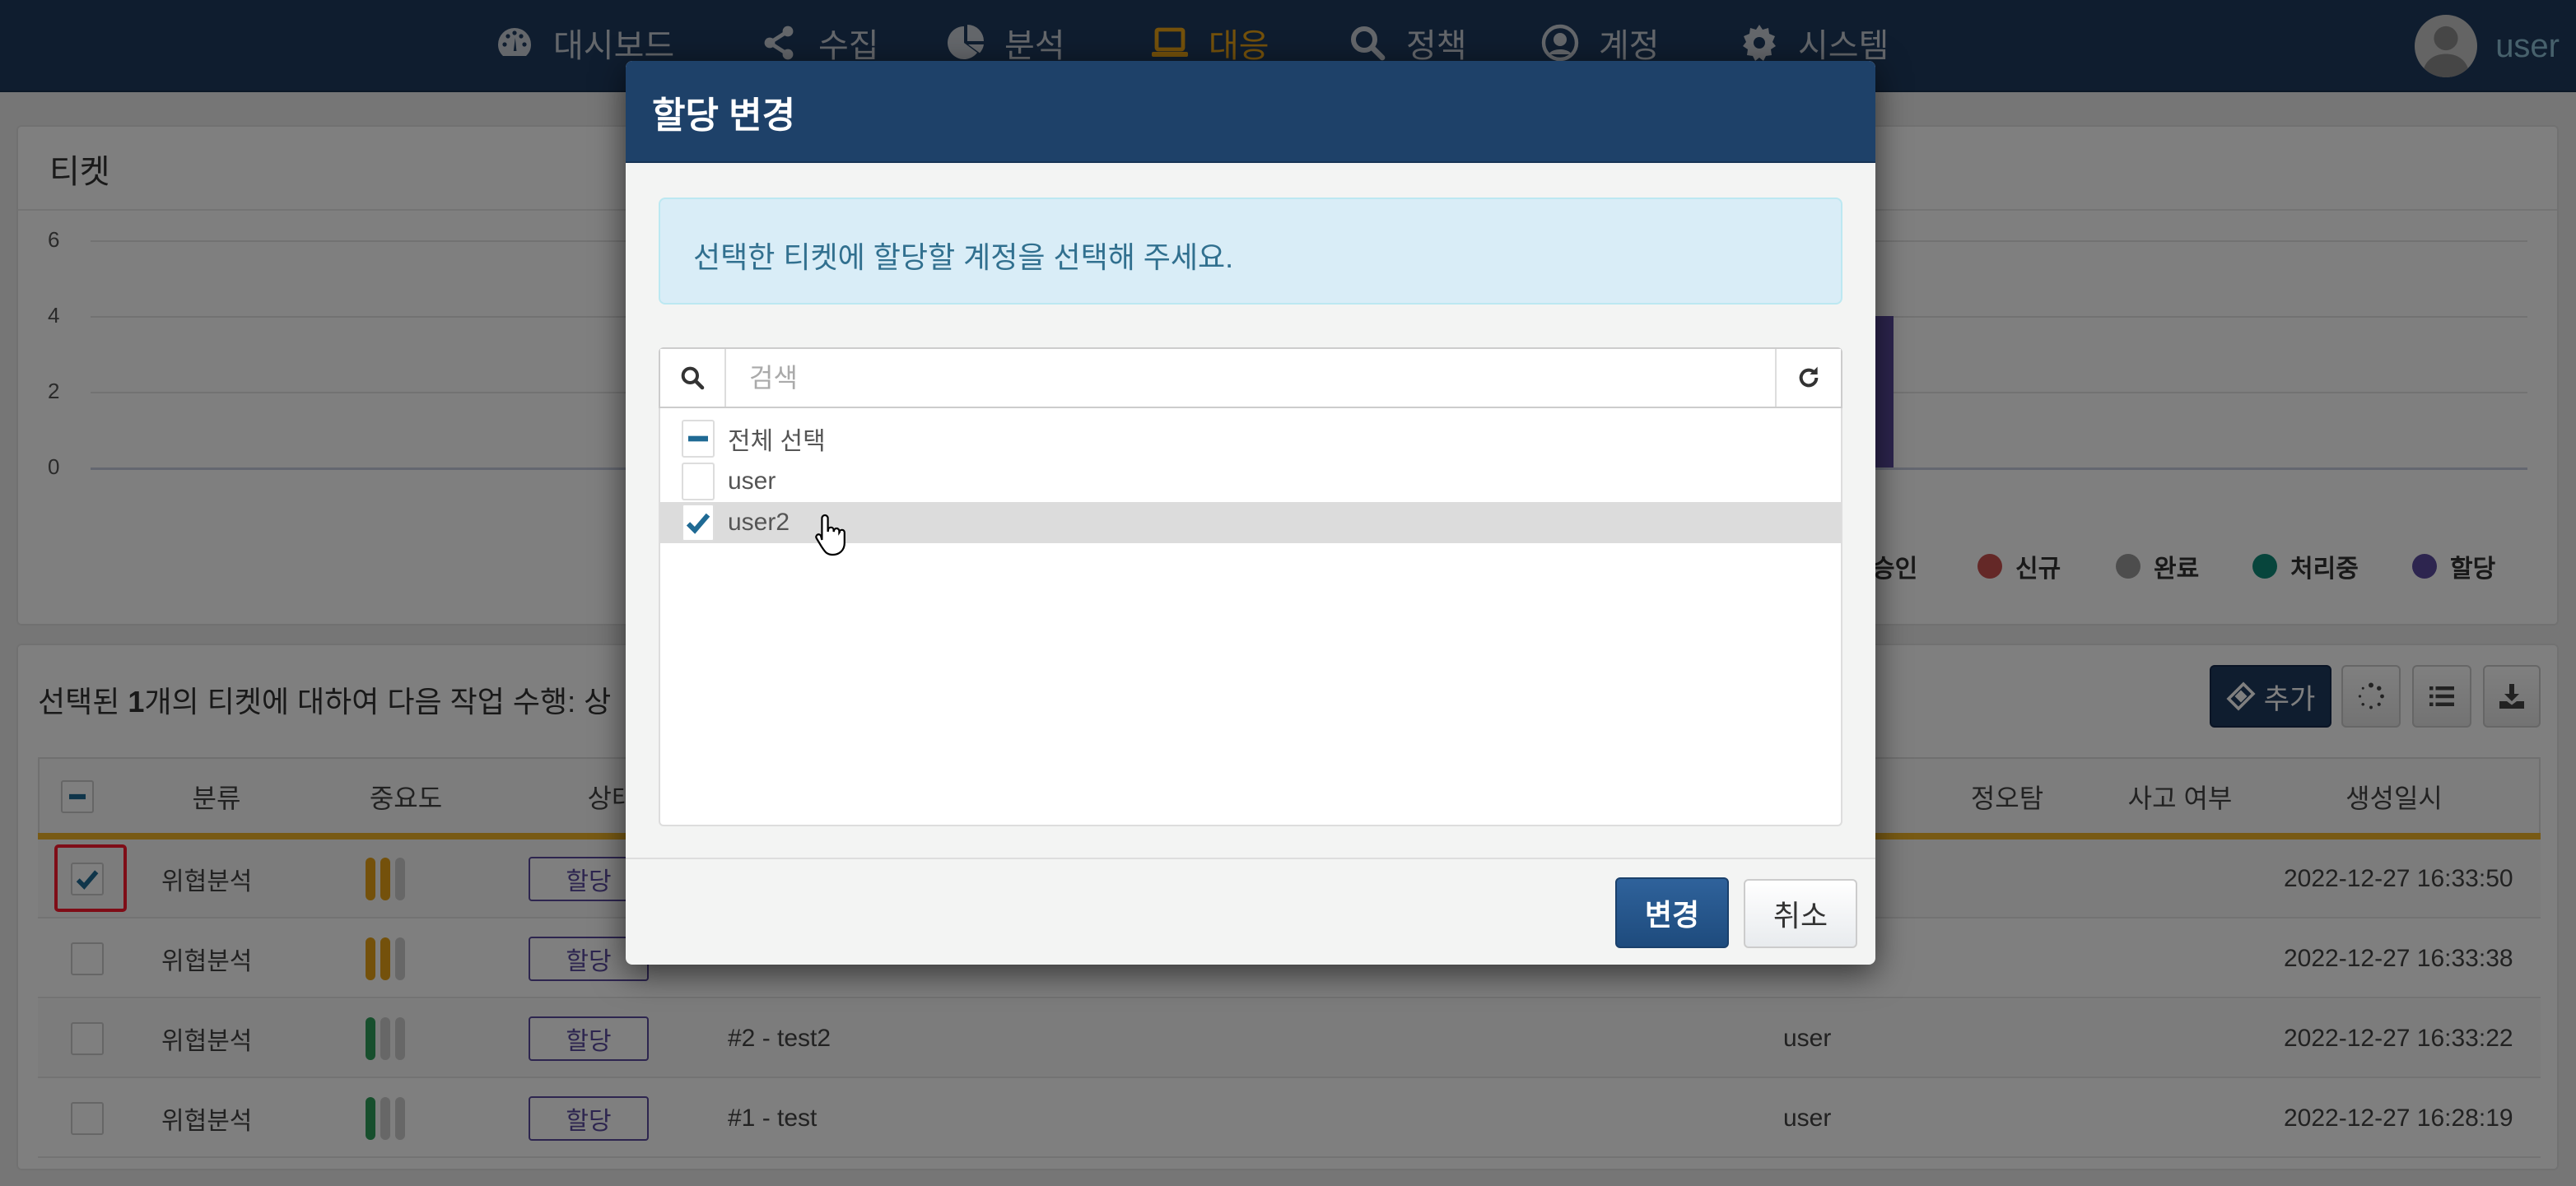  What do you see at coordinates (759, 522) in the screenshot?
I see `account-label: user2` at bounding box center [759, 522].